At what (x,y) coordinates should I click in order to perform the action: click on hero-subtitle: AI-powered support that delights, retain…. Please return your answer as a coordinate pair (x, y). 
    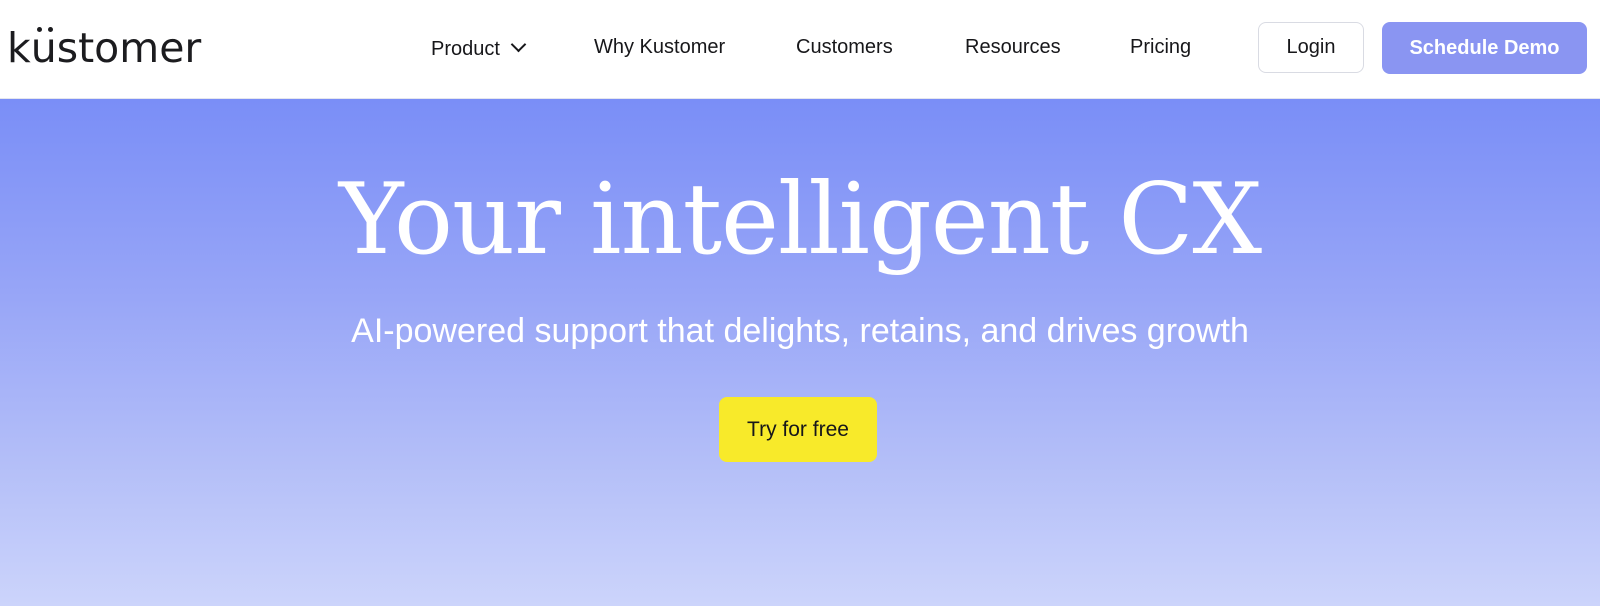
    Looking at the image, I should click on (800, 331).